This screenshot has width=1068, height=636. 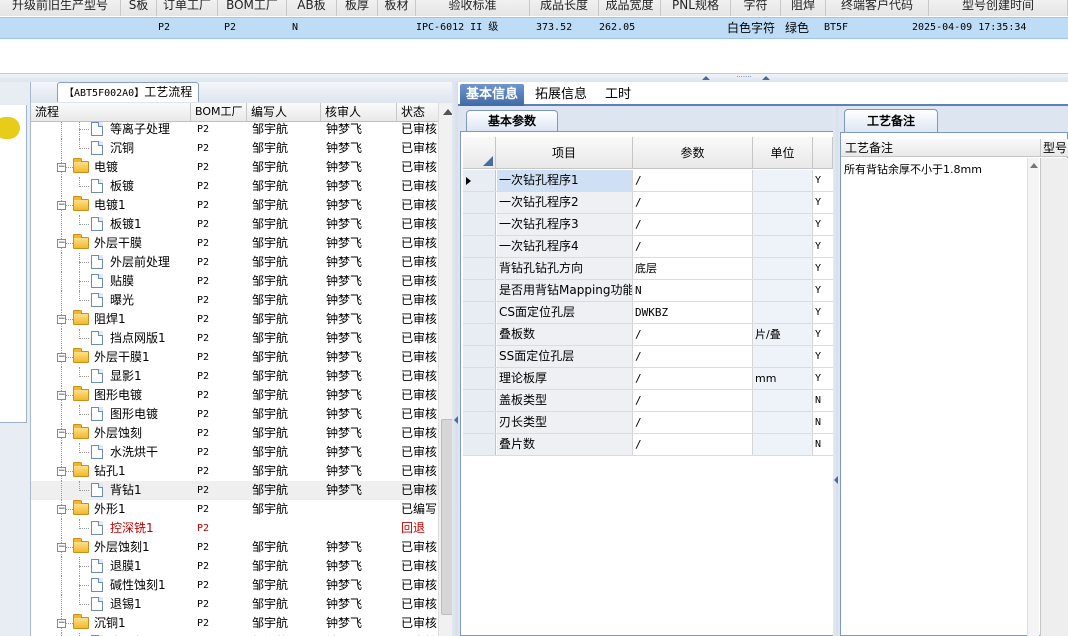 What do you see at coordinates (756, 8) in the screenshot?
I see `top-header-11: 字符` at bounding box center [756, 8].